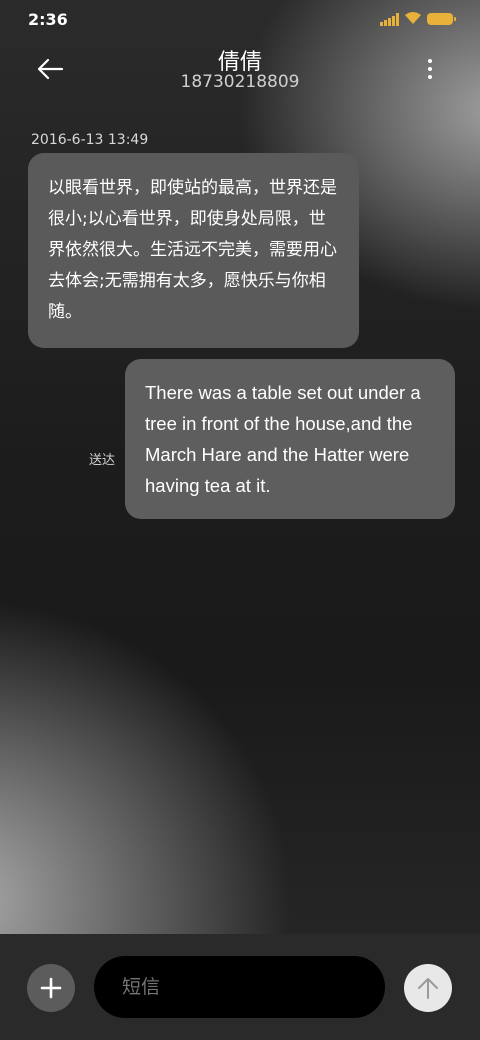  What do you see at coordinates (390, 19) in the screenshot?
I see `signal-icon` at bounding box center [390, 19].